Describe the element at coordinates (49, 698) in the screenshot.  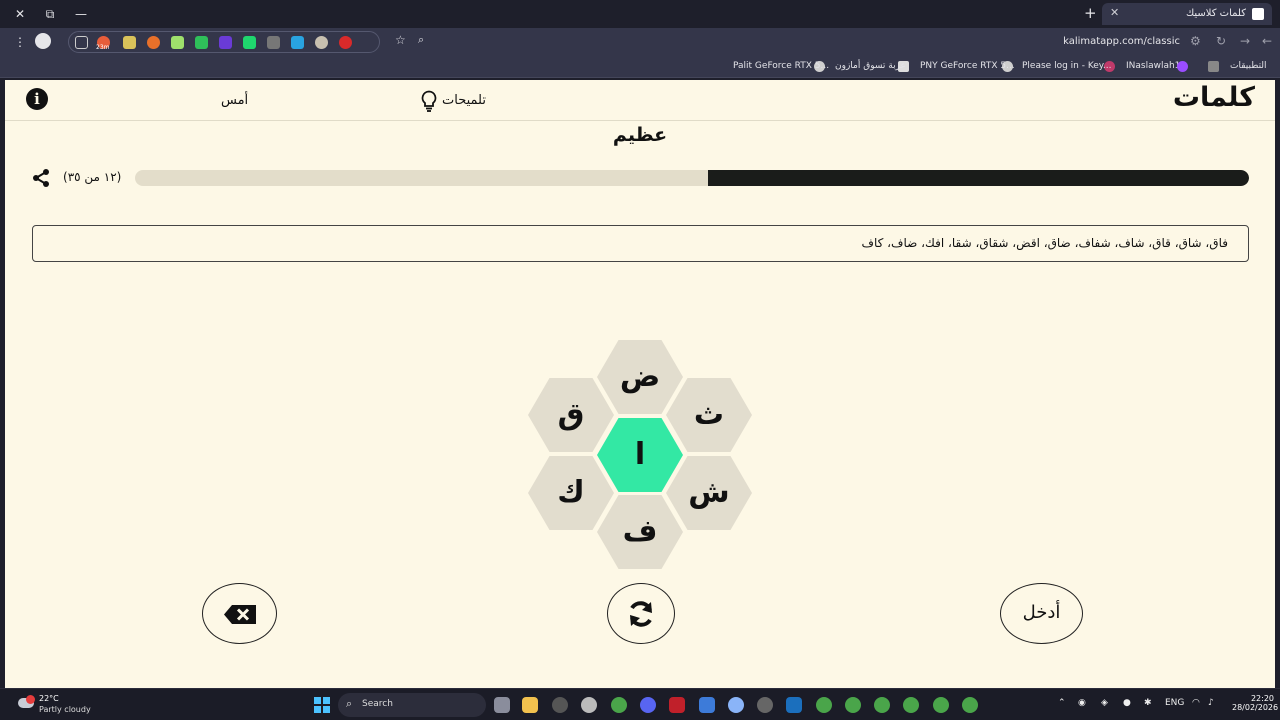
I see `weather-temp: 22°C` at that location.